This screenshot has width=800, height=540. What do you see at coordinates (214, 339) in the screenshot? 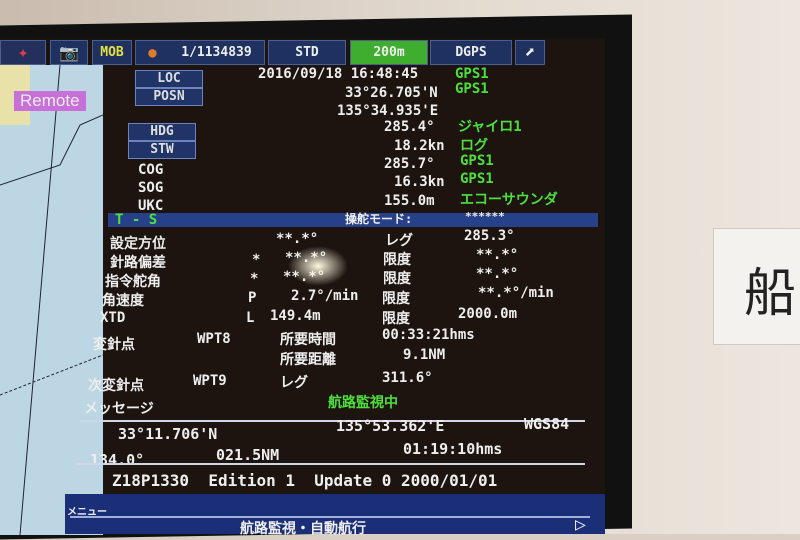
I see `waypoint-value: WPT8` at bounding box center [214, 339].